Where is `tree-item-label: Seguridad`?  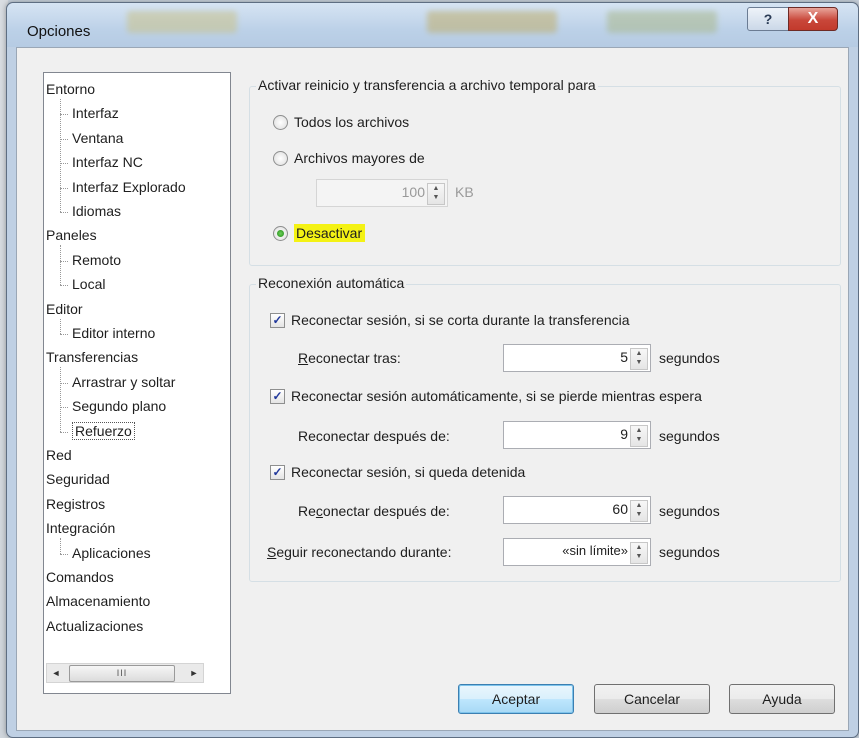 tree-item-label: Seguridad is located at coordinates (78, 479).